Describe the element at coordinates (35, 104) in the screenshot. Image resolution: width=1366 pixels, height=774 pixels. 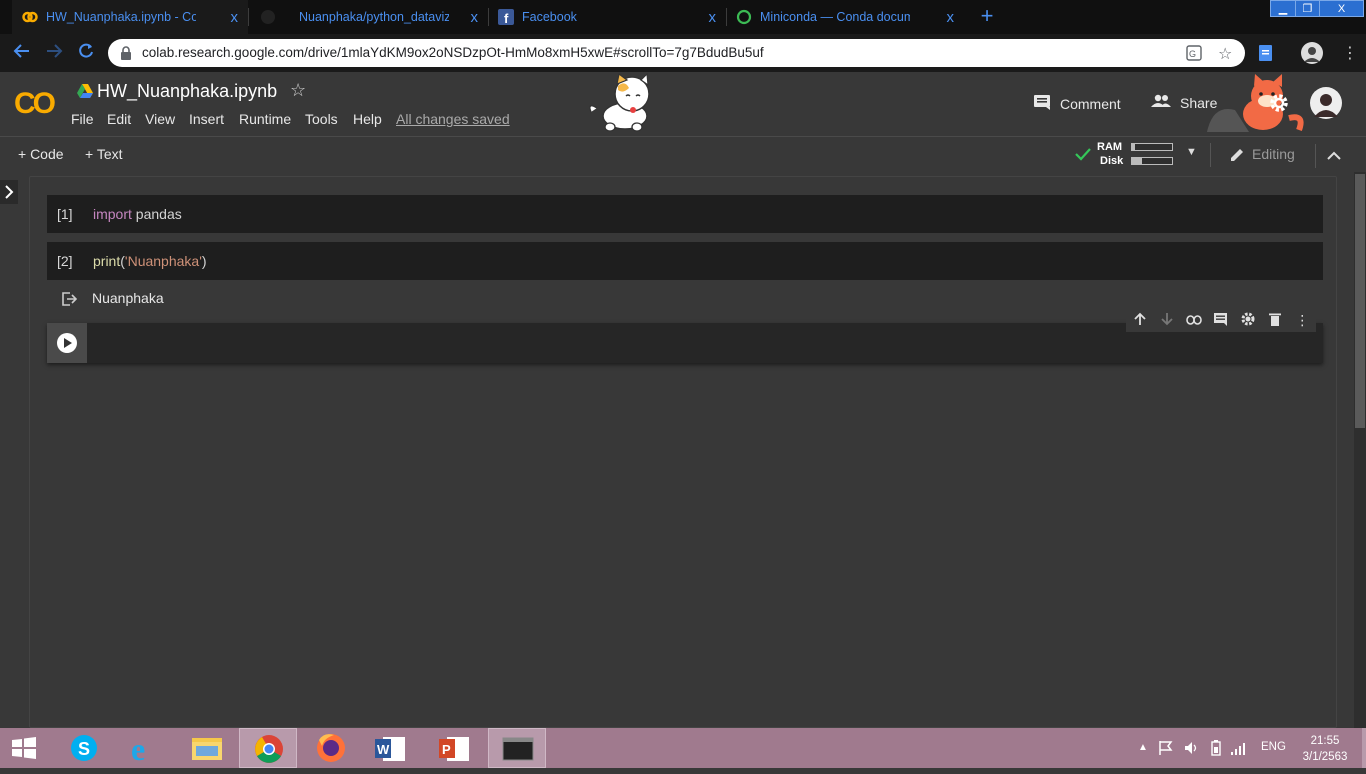
I see `colab-logo: CO` at that location.